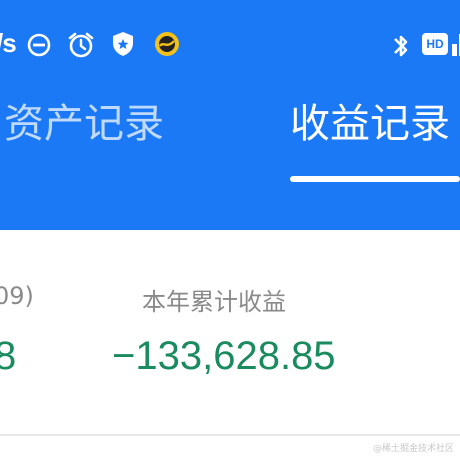  What do you see at coordinates (81, 45) in the screenshot?
I see `alarm-icon` at bounding box center [81, 45].